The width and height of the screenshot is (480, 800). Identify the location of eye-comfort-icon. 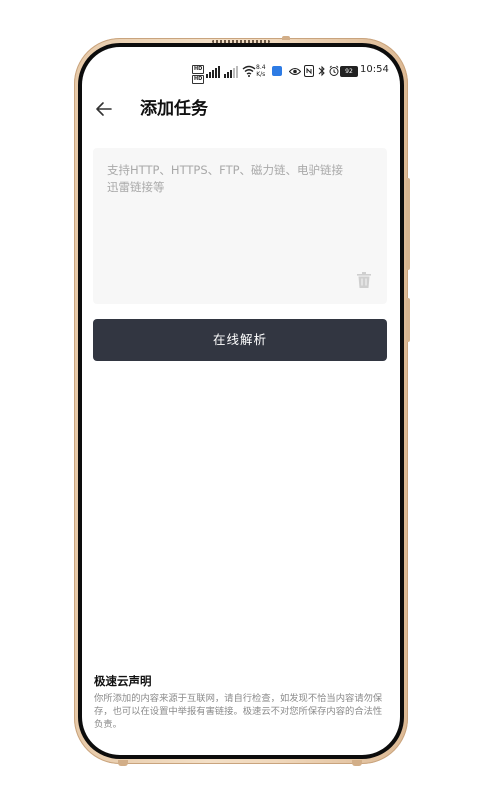
(295, 71).